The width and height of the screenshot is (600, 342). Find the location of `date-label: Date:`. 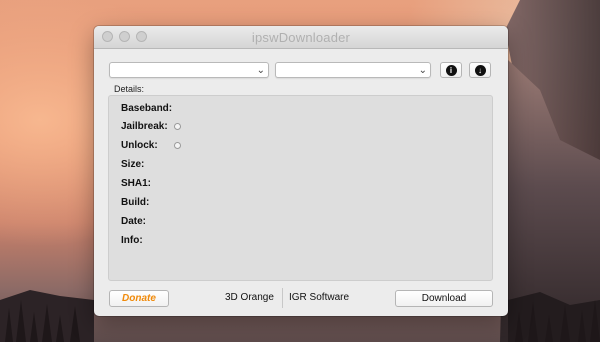

date-label: Date: is located at coordinates (134, 221).